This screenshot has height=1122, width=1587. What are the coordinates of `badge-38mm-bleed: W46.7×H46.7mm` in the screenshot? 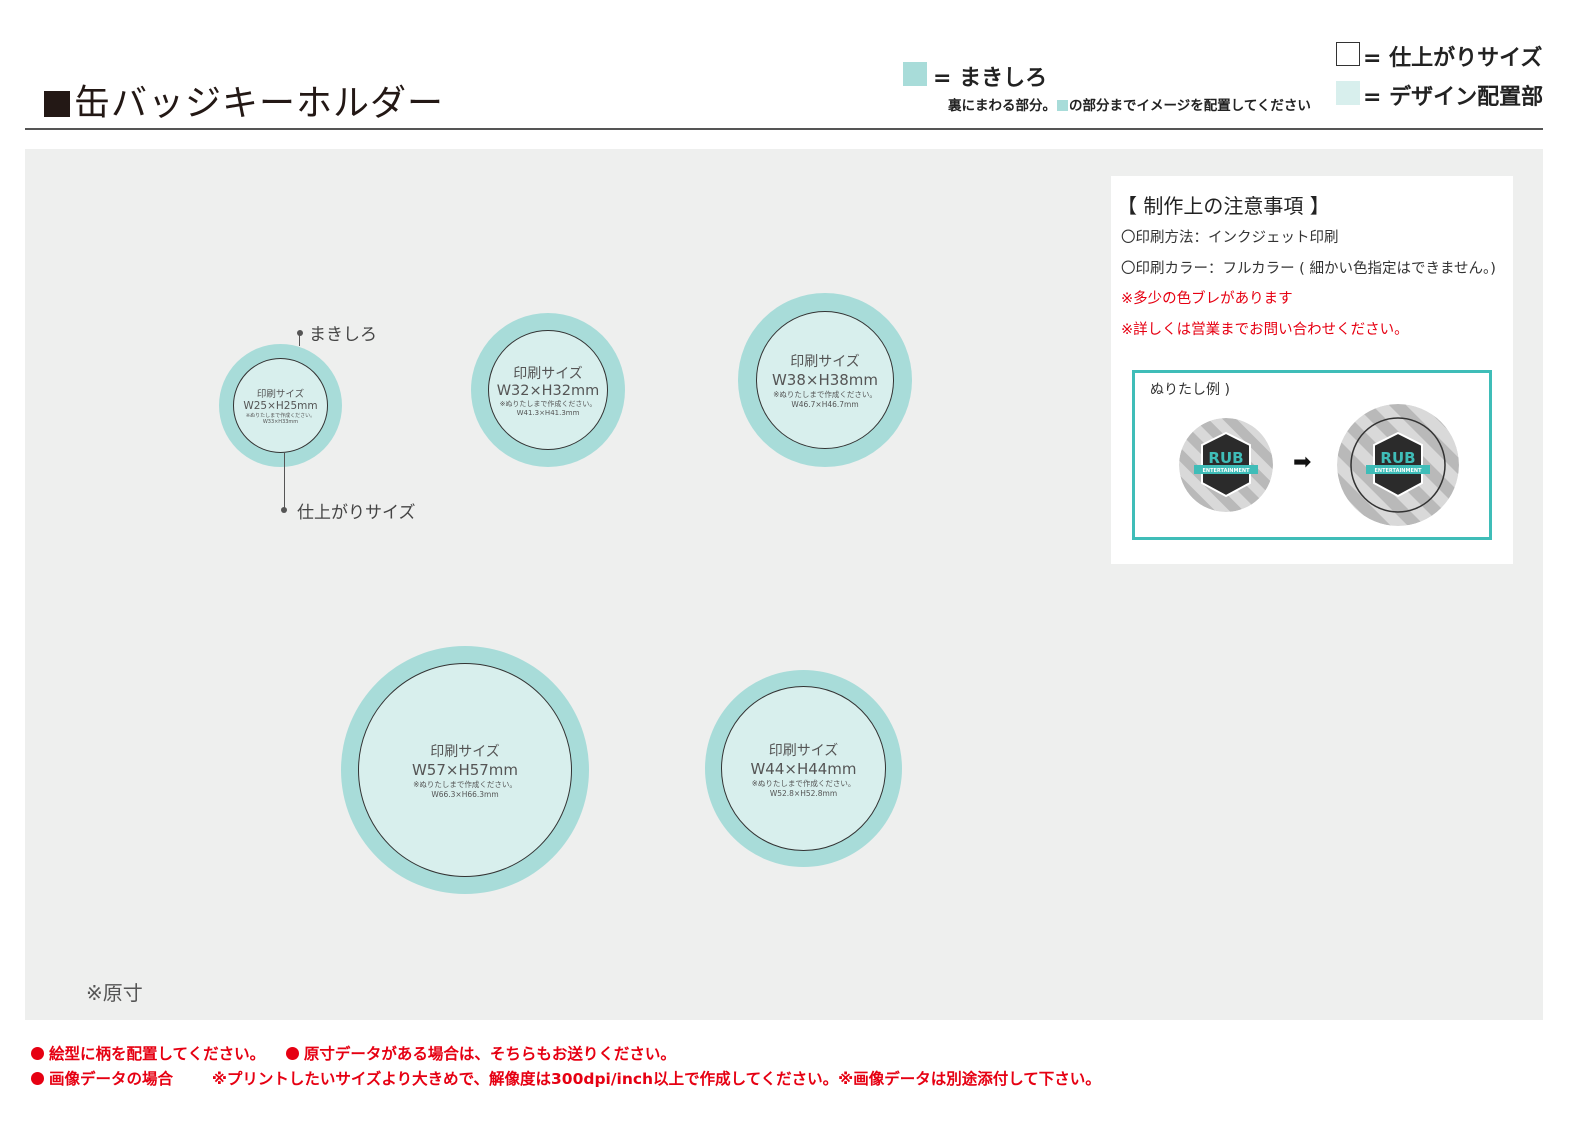 It's located at (825, 404).